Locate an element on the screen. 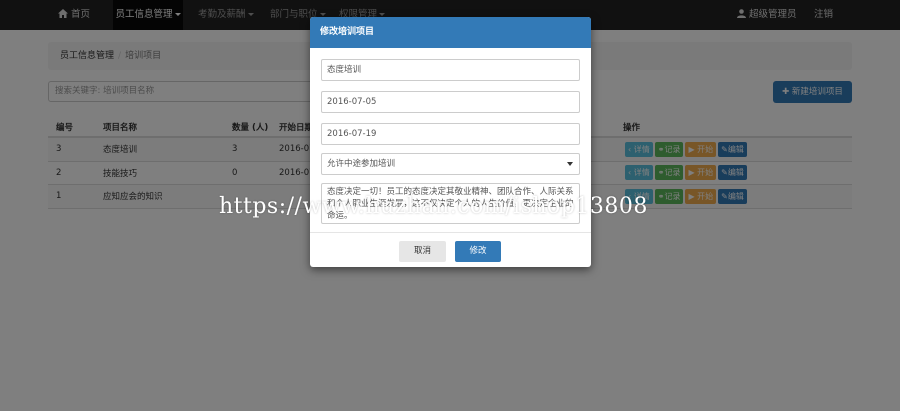  modal-title: 修改培训项目 is located at coordinates (450, 32).